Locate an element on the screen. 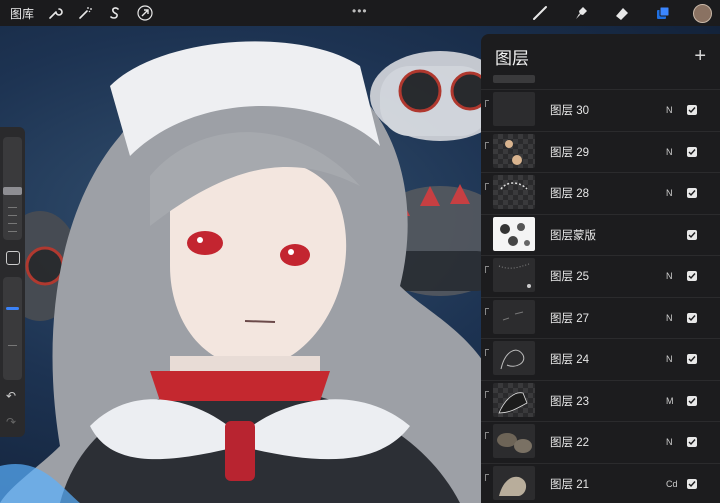 Image resolution: width=720 pixels, height=503 pixels. color-swatch-button is located at coordinates (702, 13).